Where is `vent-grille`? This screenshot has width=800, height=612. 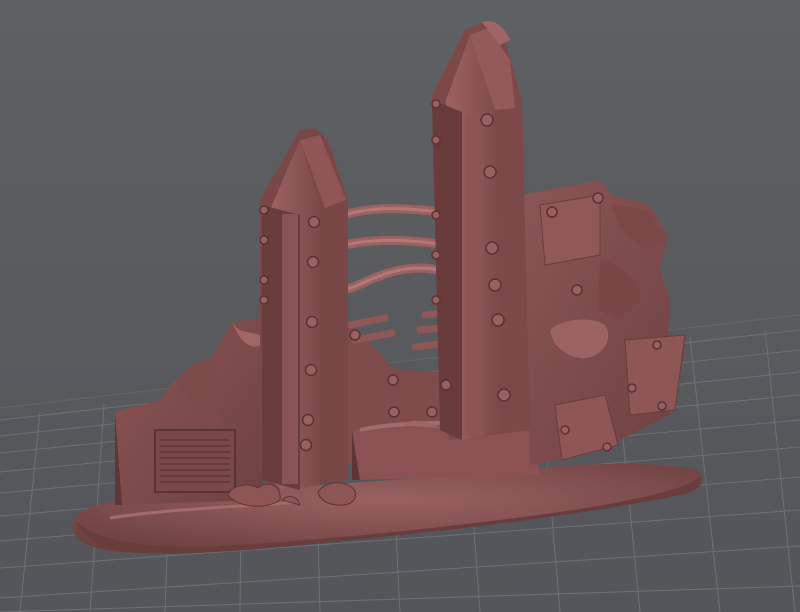 vent-grille is located at coordinates (195, 461).